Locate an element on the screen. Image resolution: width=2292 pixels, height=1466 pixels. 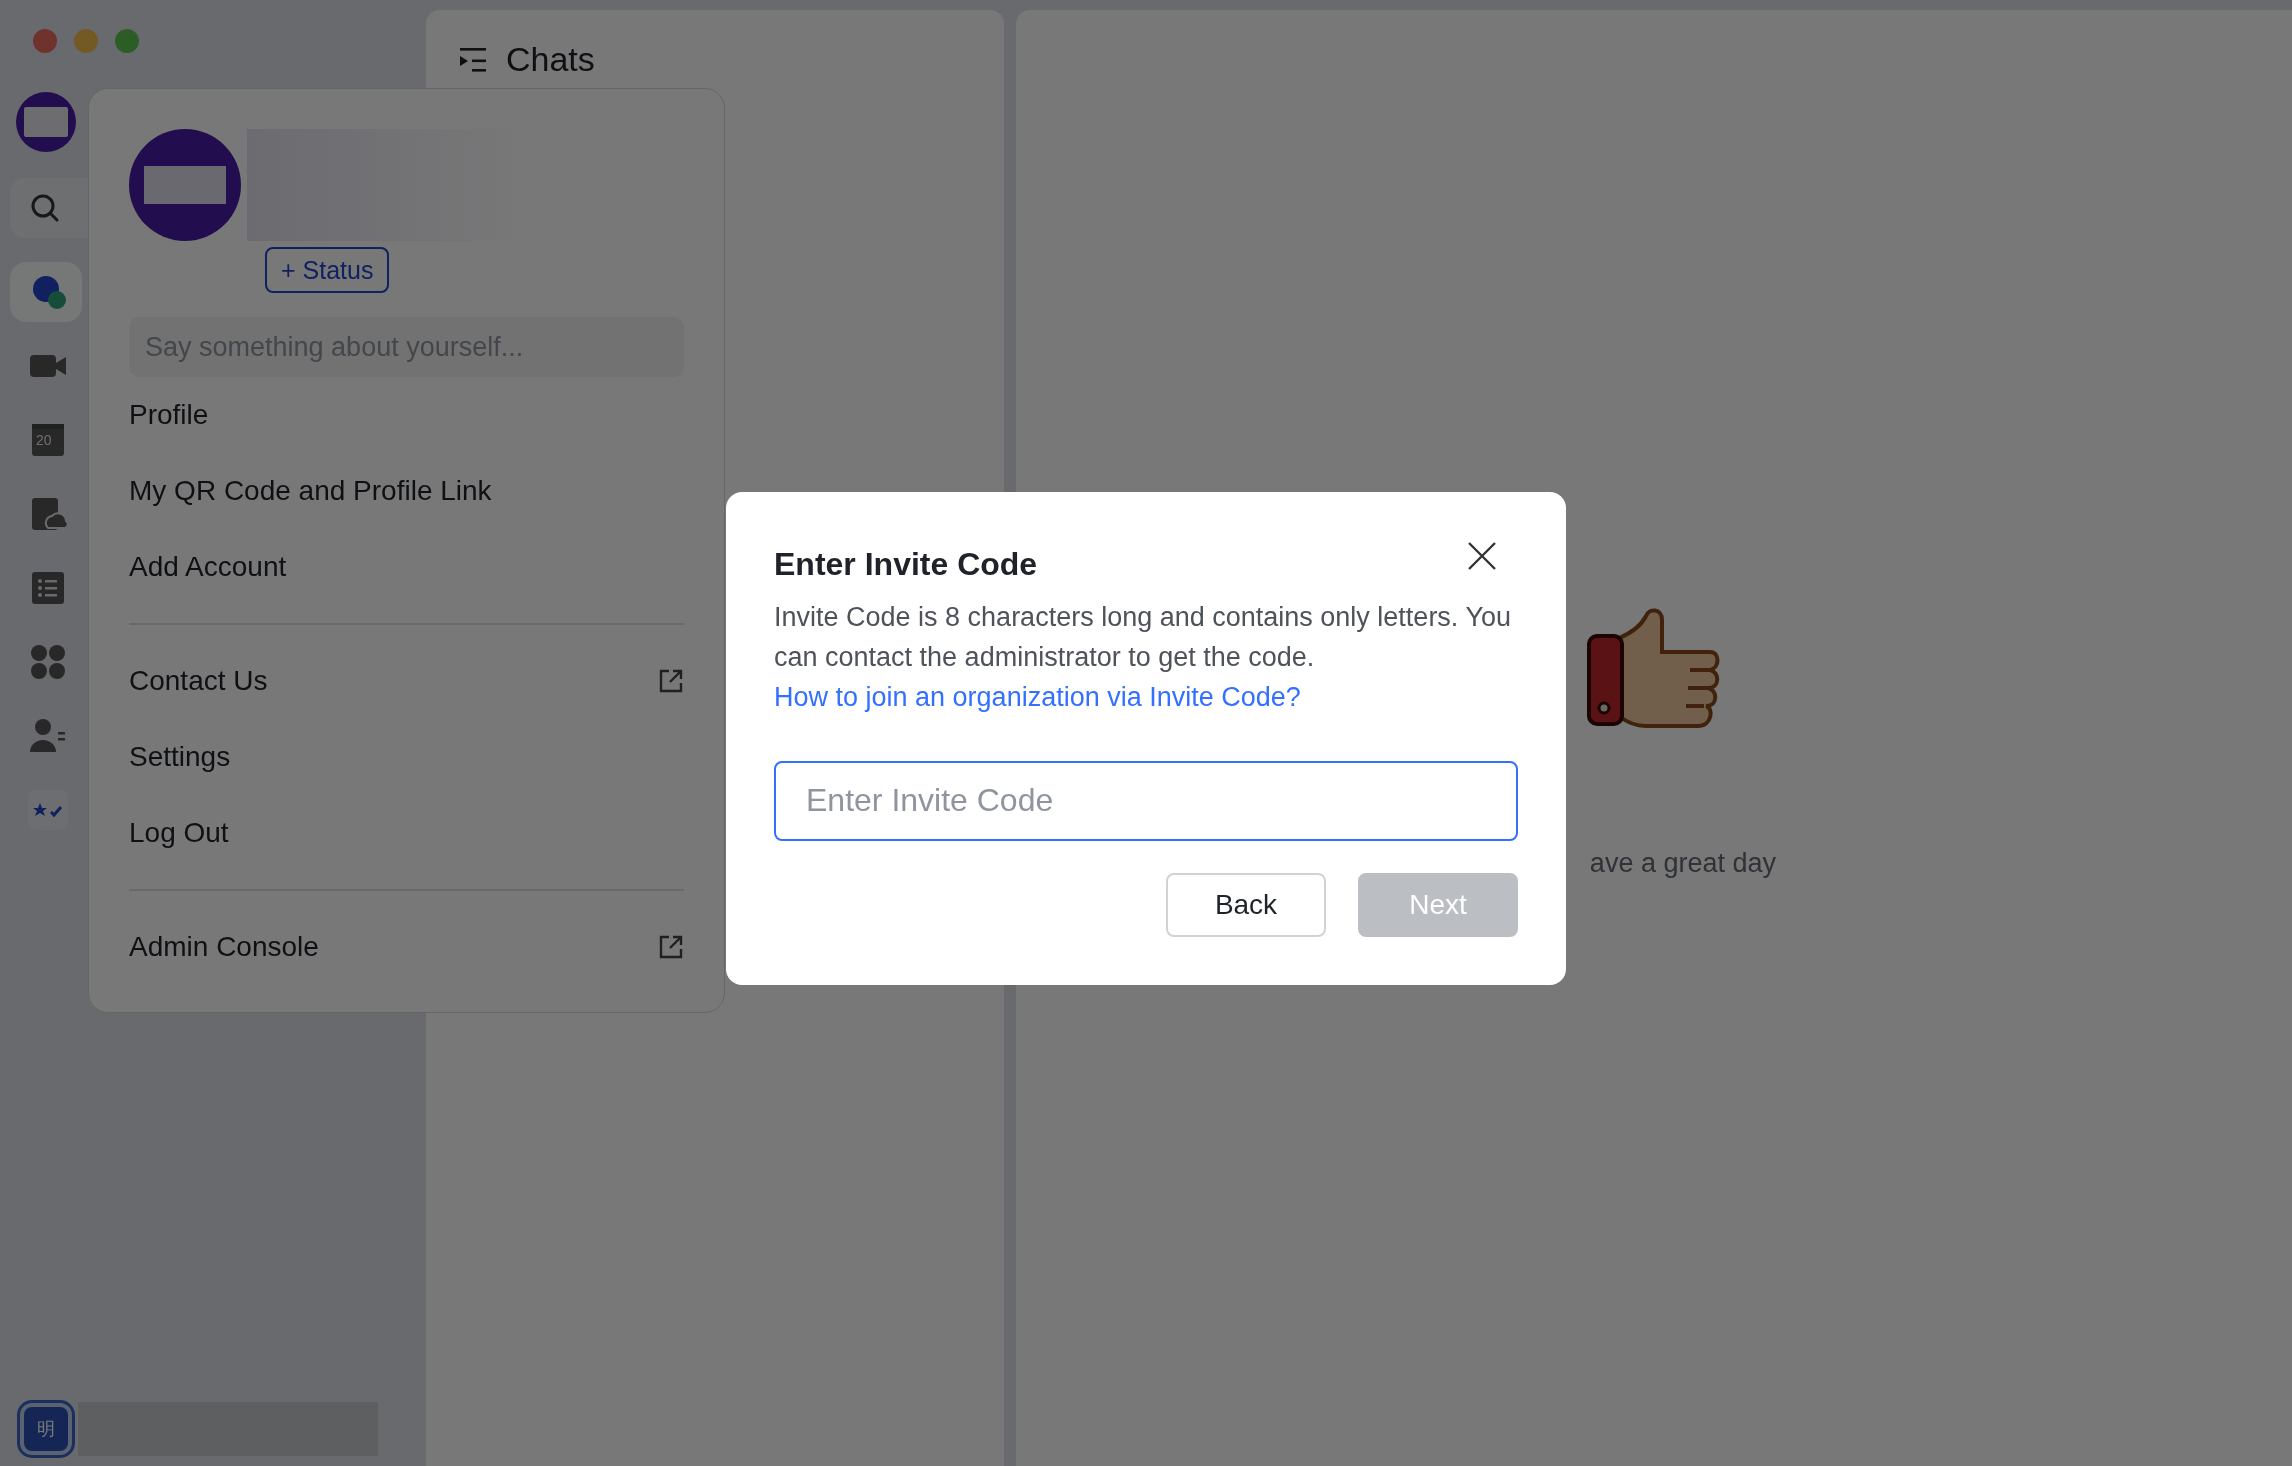
invite-code-field: Enter Invite Code is located at coordinates (1146, 800).